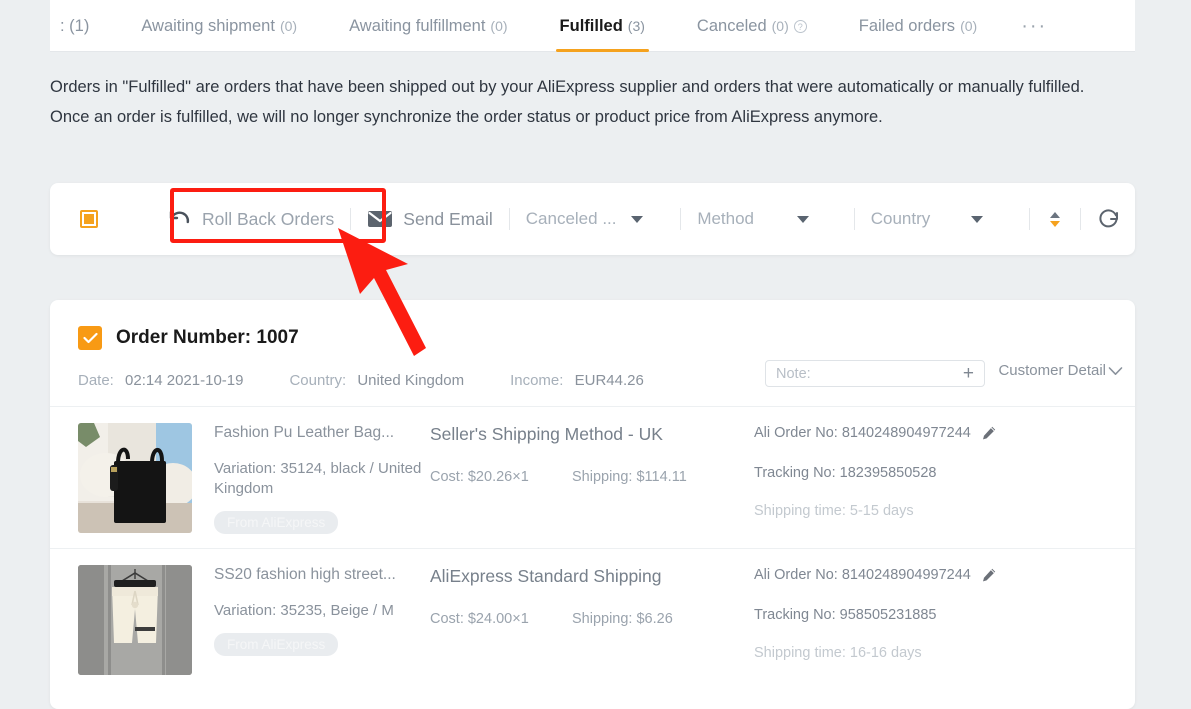 Image resolution: width=1191 pixels, height=709 pixels. I want to click on tab-count: (3), so click(636, 26).